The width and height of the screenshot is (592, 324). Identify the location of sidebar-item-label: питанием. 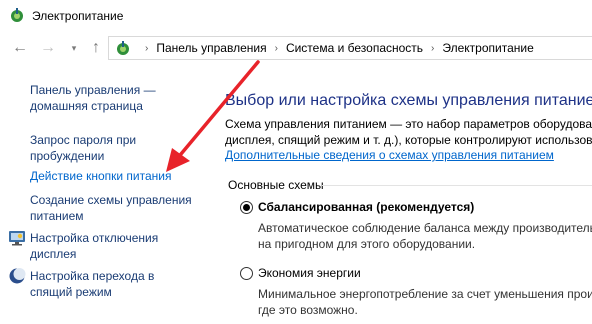
(57, 216).